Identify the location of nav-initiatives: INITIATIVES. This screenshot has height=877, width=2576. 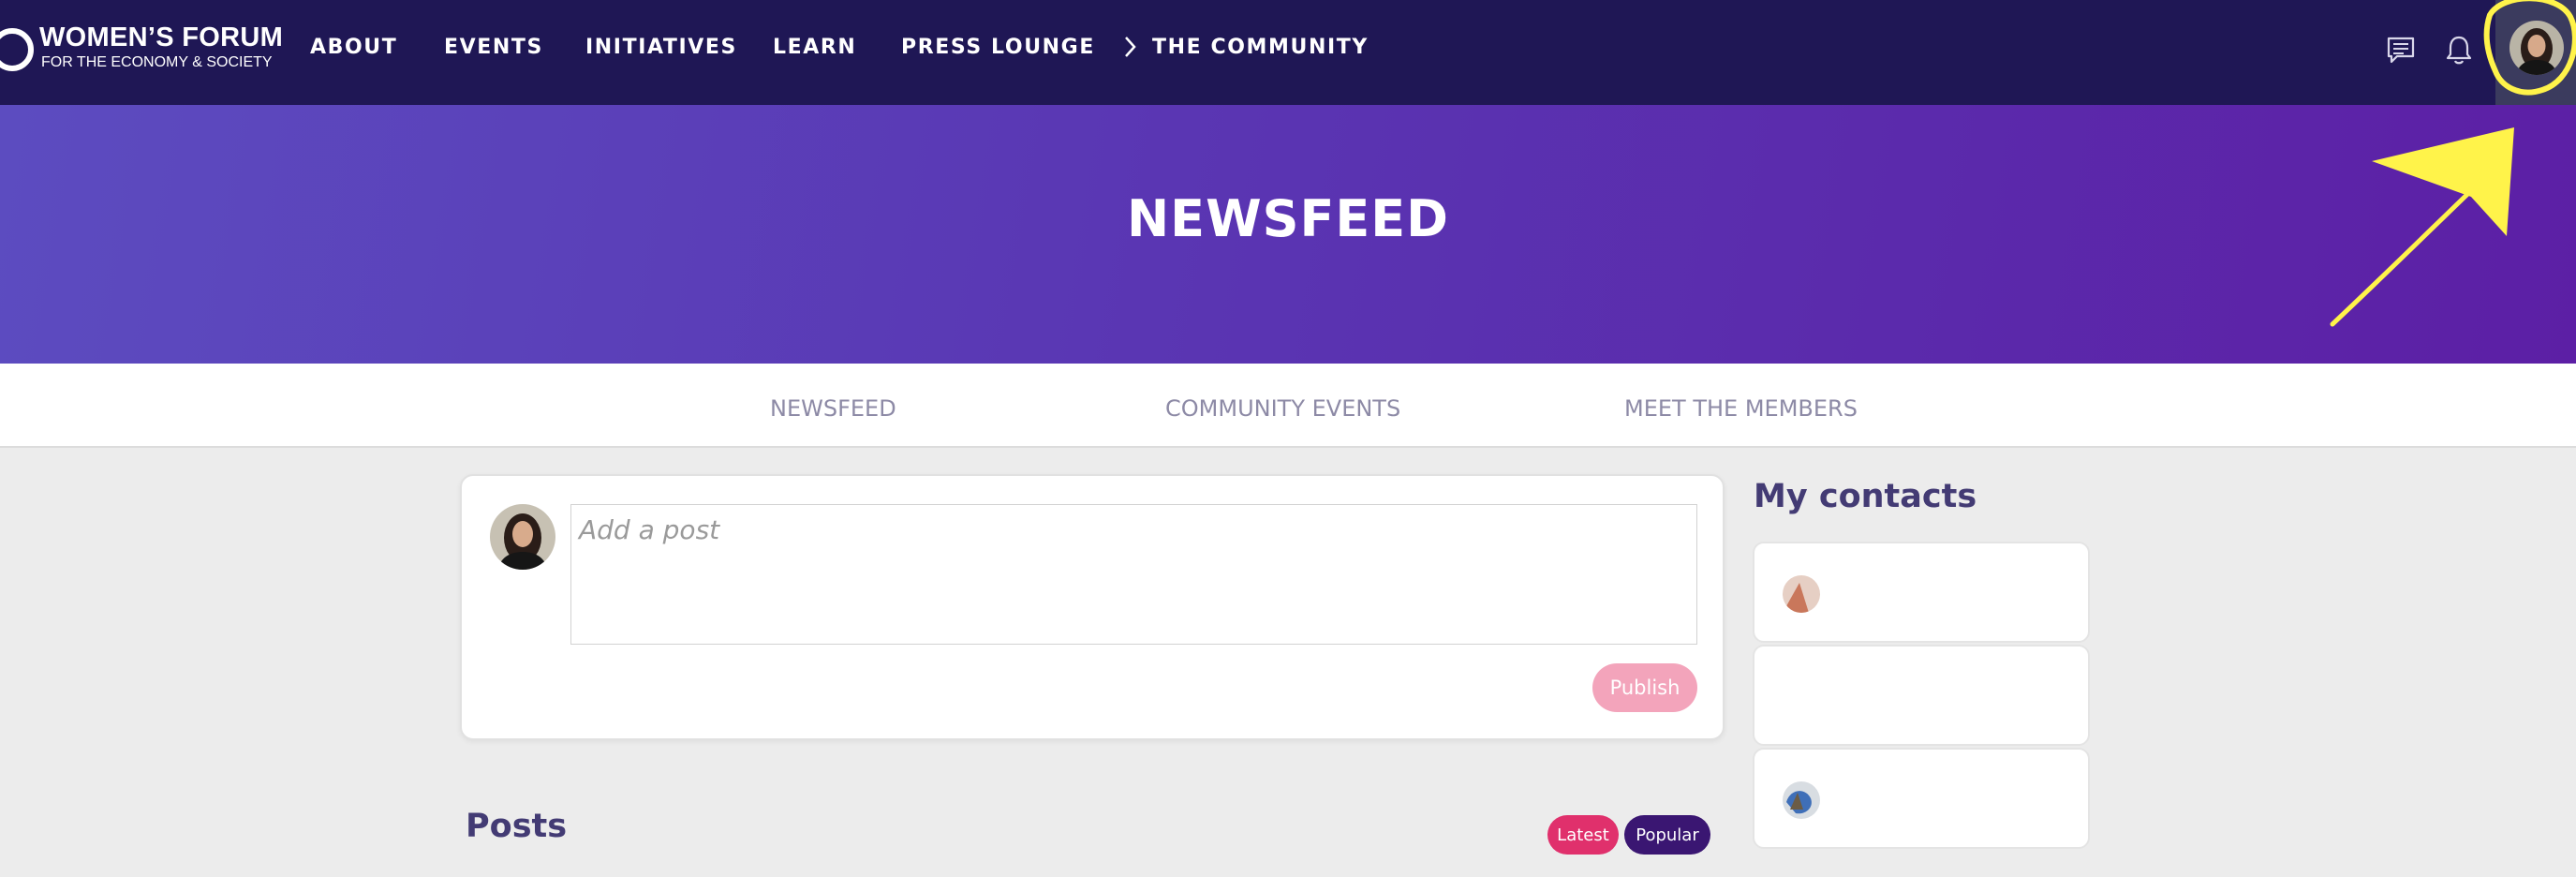
(661, 47).